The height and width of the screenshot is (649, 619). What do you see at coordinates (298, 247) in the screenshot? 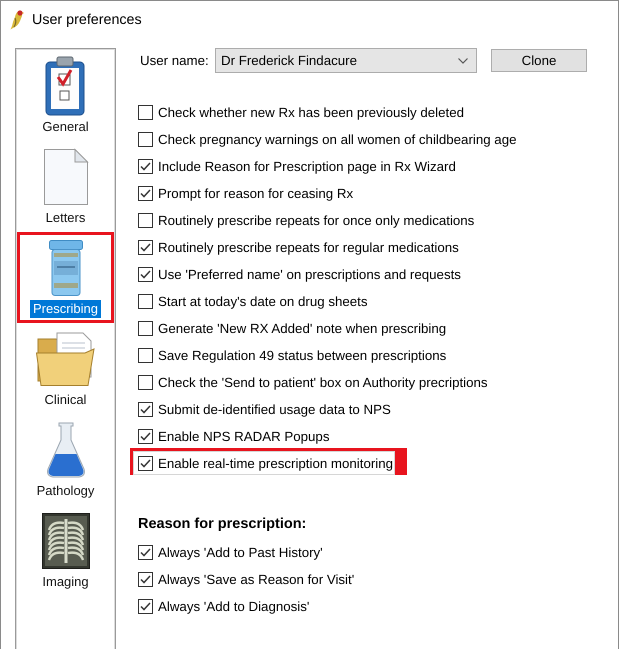
I see `checkbox-option: Routinely prescribe repeats for regular medications` at bounding box center [298, 247].